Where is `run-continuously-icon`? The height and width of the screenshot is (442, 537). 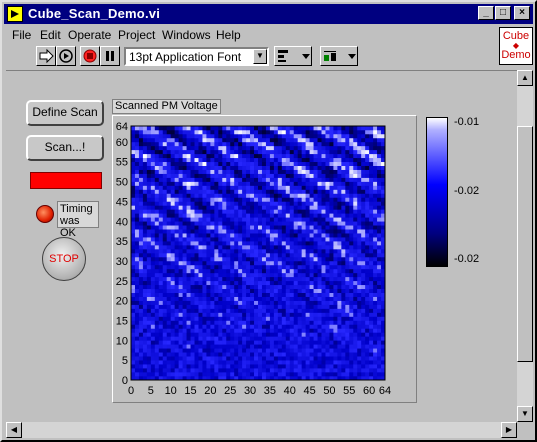 run-continuously-icon is located at coordinates (66, 56).